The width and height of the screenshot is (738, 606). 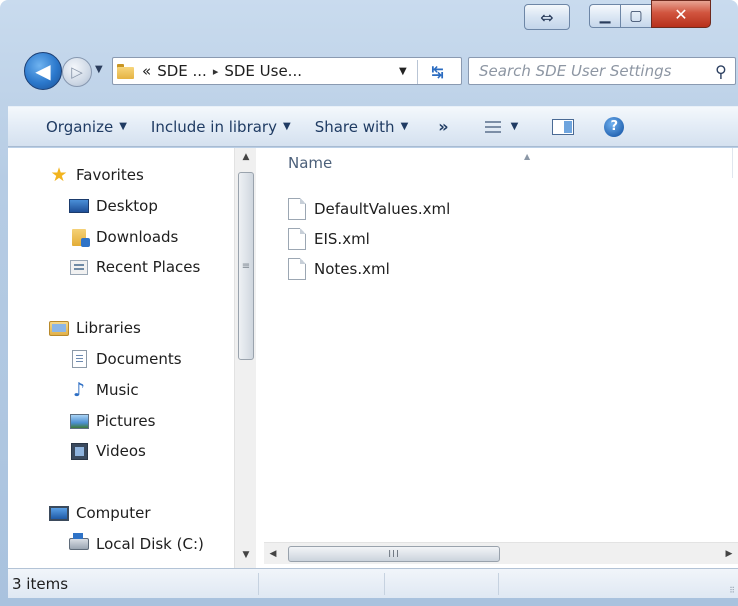 What do you see at coordinates (246, 266) in the screenshot?
I see `scroll-thumb: ≡` at bounding box center [246, 266].